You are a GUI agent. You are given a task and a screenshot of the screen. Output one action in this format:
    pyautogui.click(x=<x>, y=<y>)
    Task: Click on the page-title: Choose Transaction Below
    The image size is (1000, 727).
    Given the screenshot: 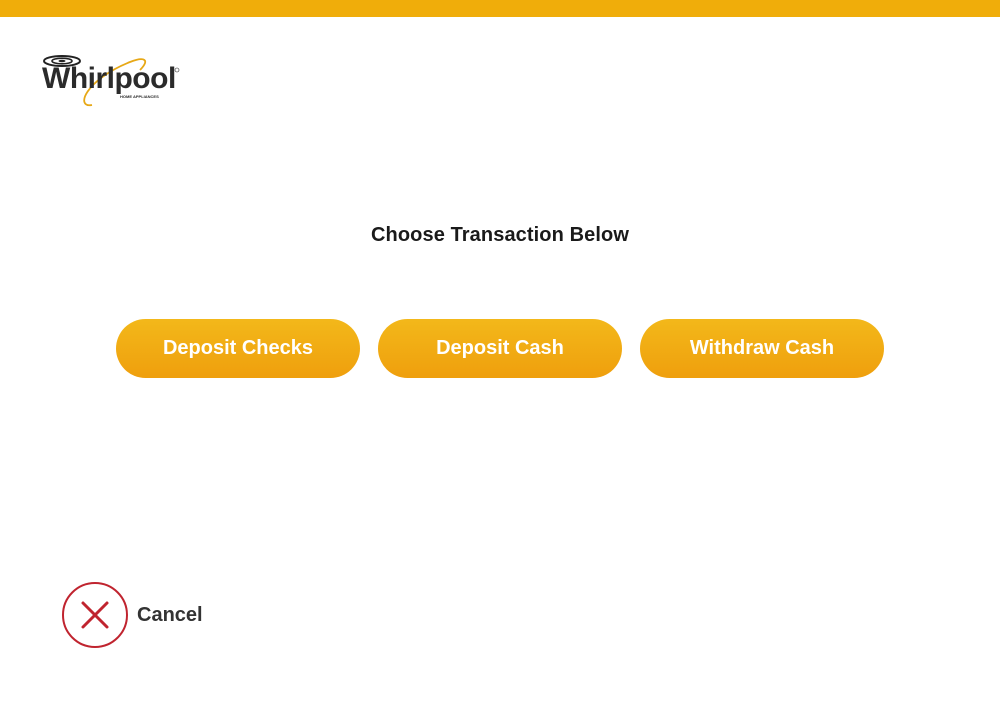 What is the action you would take?
    pyautogui.click(x=499, y=235)
    